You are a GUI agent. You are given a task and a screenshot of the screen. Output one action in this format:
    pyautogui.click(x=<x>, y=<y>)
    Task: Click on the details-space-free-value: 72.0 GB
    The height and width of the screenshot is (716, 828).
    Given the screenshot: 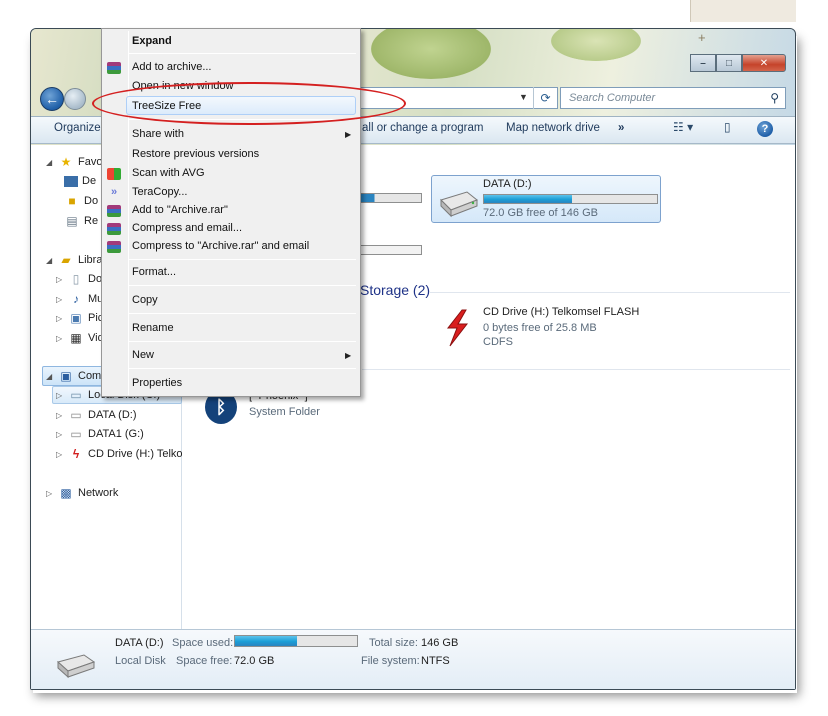 What is the action you would take?
    pyautogui.click(x=254, y=661)
    